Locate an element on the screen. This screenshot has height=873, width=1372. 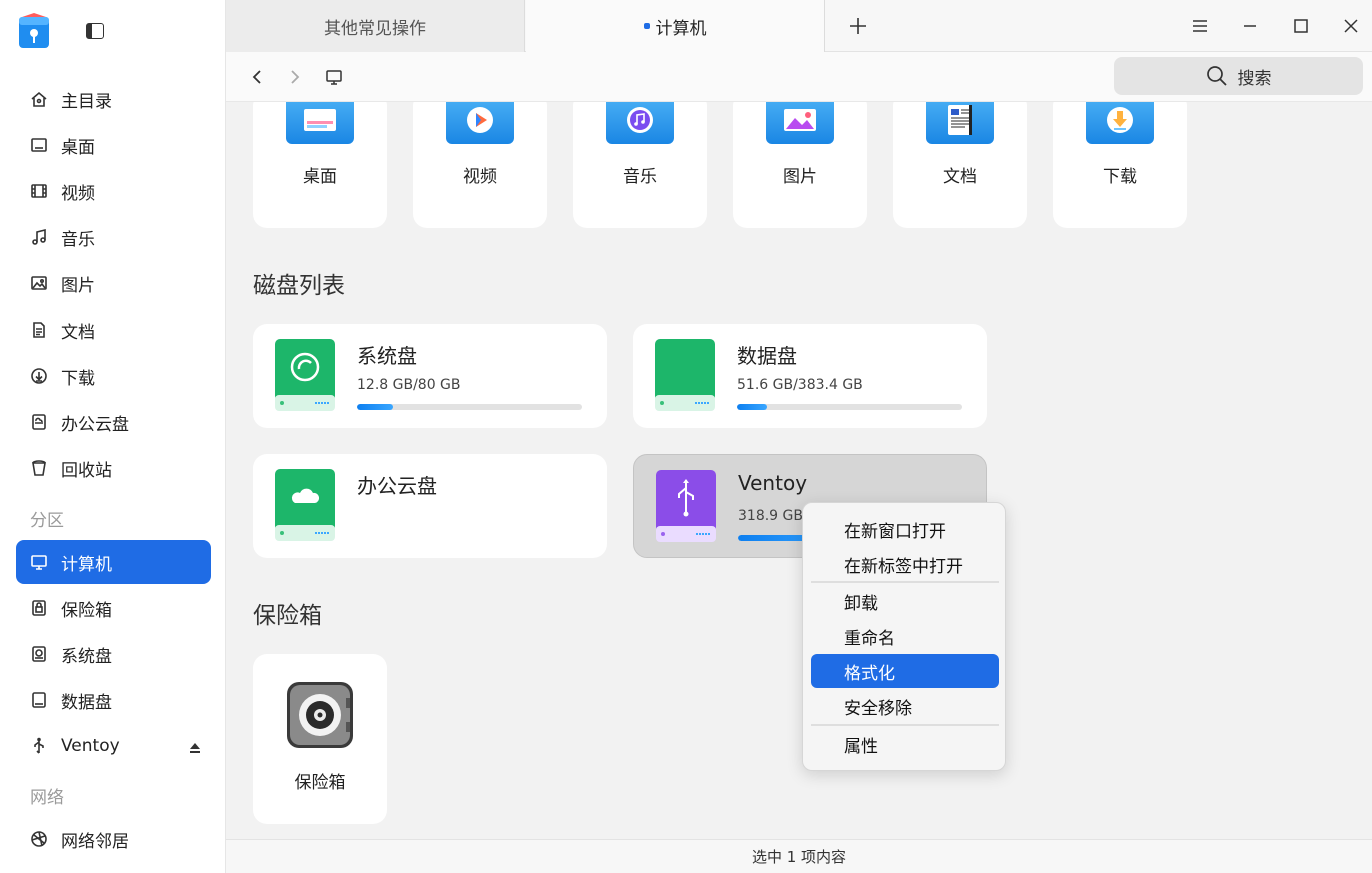
picture-folder-icon is located at coordinates (800, 123).